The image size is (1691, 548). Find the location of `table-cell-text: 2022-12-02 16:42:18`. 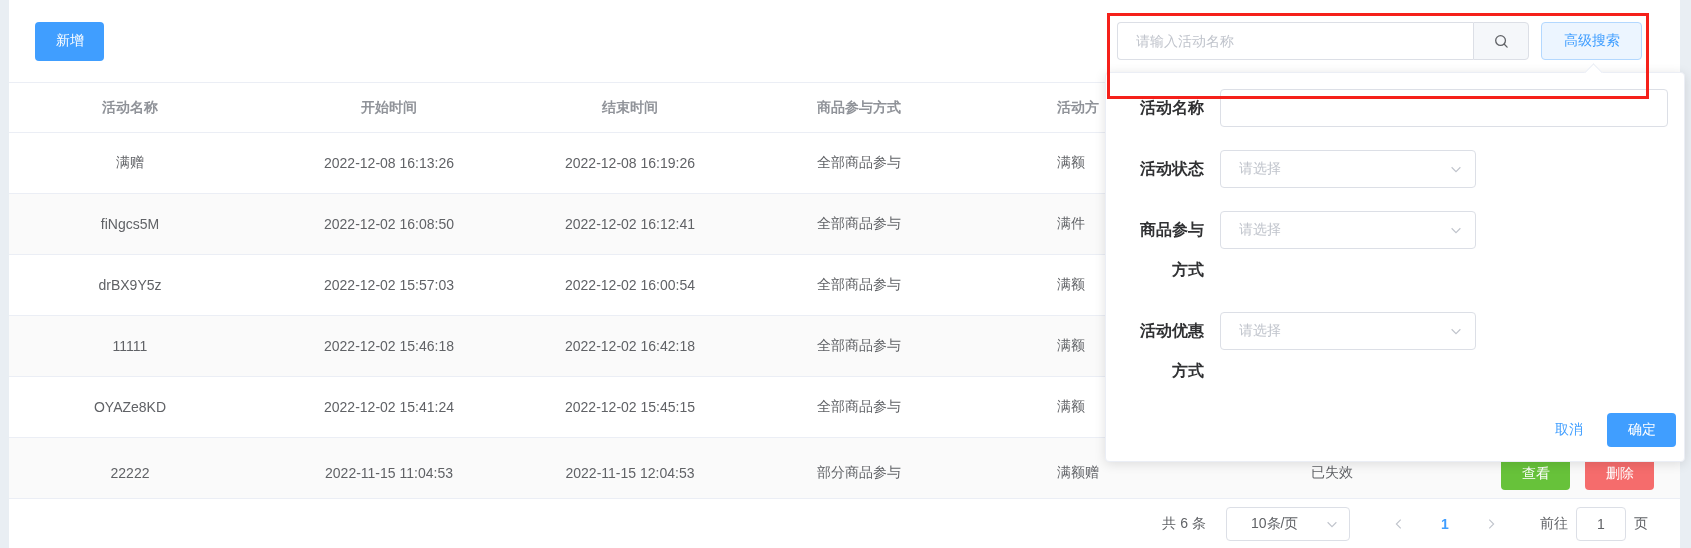

table-cell-text: 2022-12-02 16:42:18 is located at coordinates (630, 346).